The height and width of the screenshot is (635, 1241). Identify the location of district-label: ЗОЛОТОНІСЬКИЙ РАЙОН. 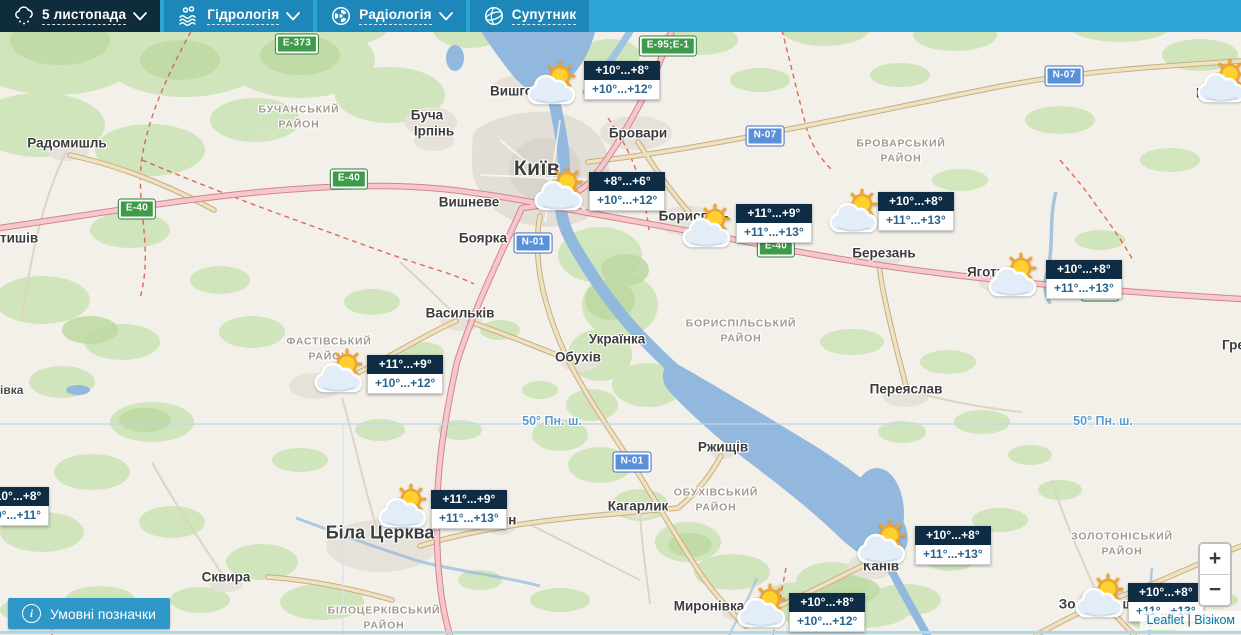
(1122, 543).